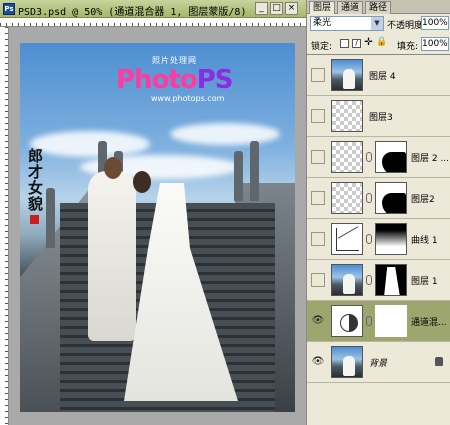 This screenshot has width=450, height=425. I want to click on watermark-logo: PhotoPS, so click(174, 80).